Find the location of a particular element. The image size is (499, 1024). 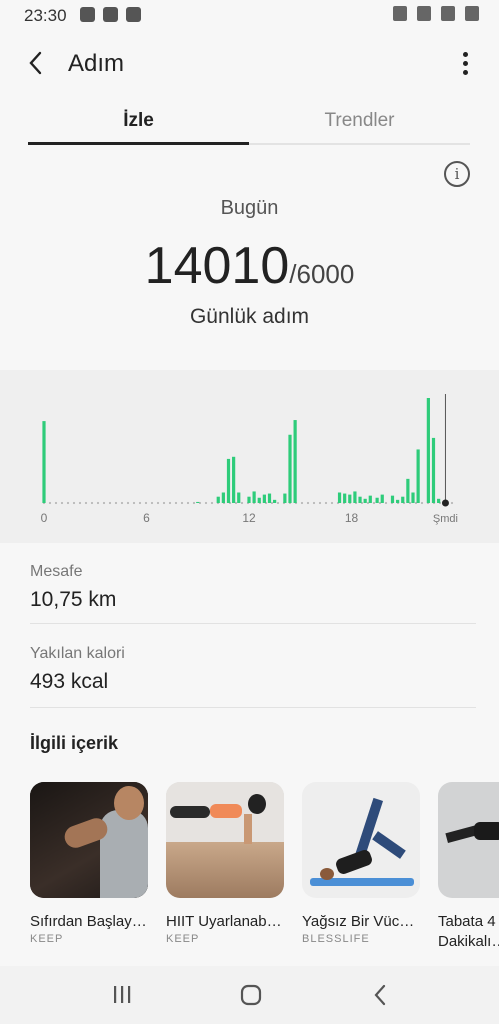

system-nav-bar is located at coordinates (249, 995).